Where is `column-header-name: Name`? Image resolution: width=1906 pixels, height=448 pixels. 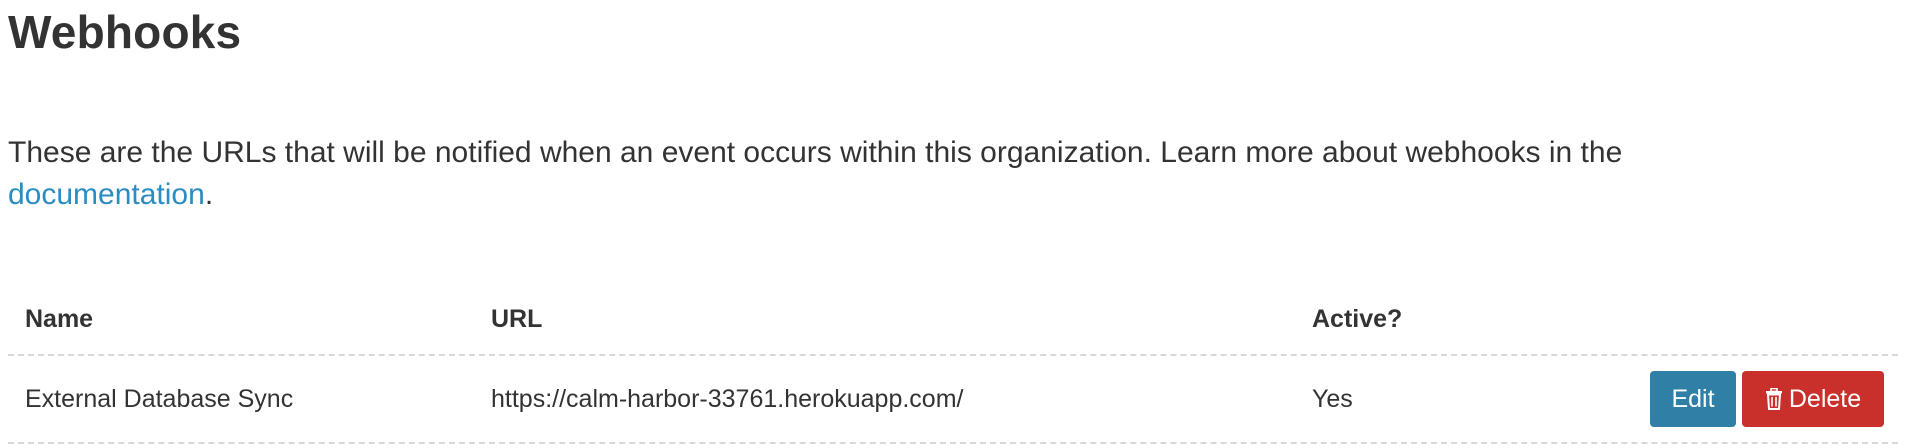 column-header-name: Name is located at coordinates (59, 318).